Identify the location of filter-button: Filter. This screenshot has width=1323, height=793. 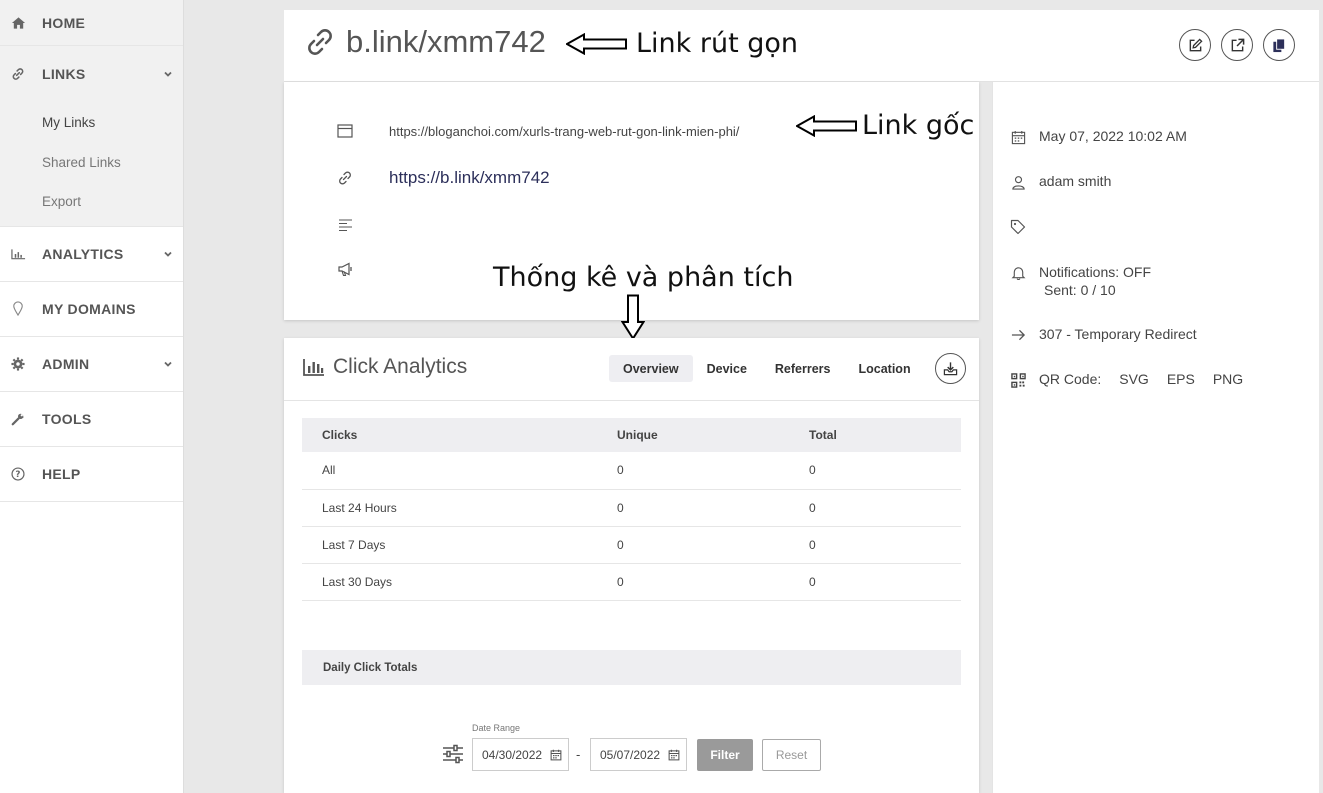
(725, 755).